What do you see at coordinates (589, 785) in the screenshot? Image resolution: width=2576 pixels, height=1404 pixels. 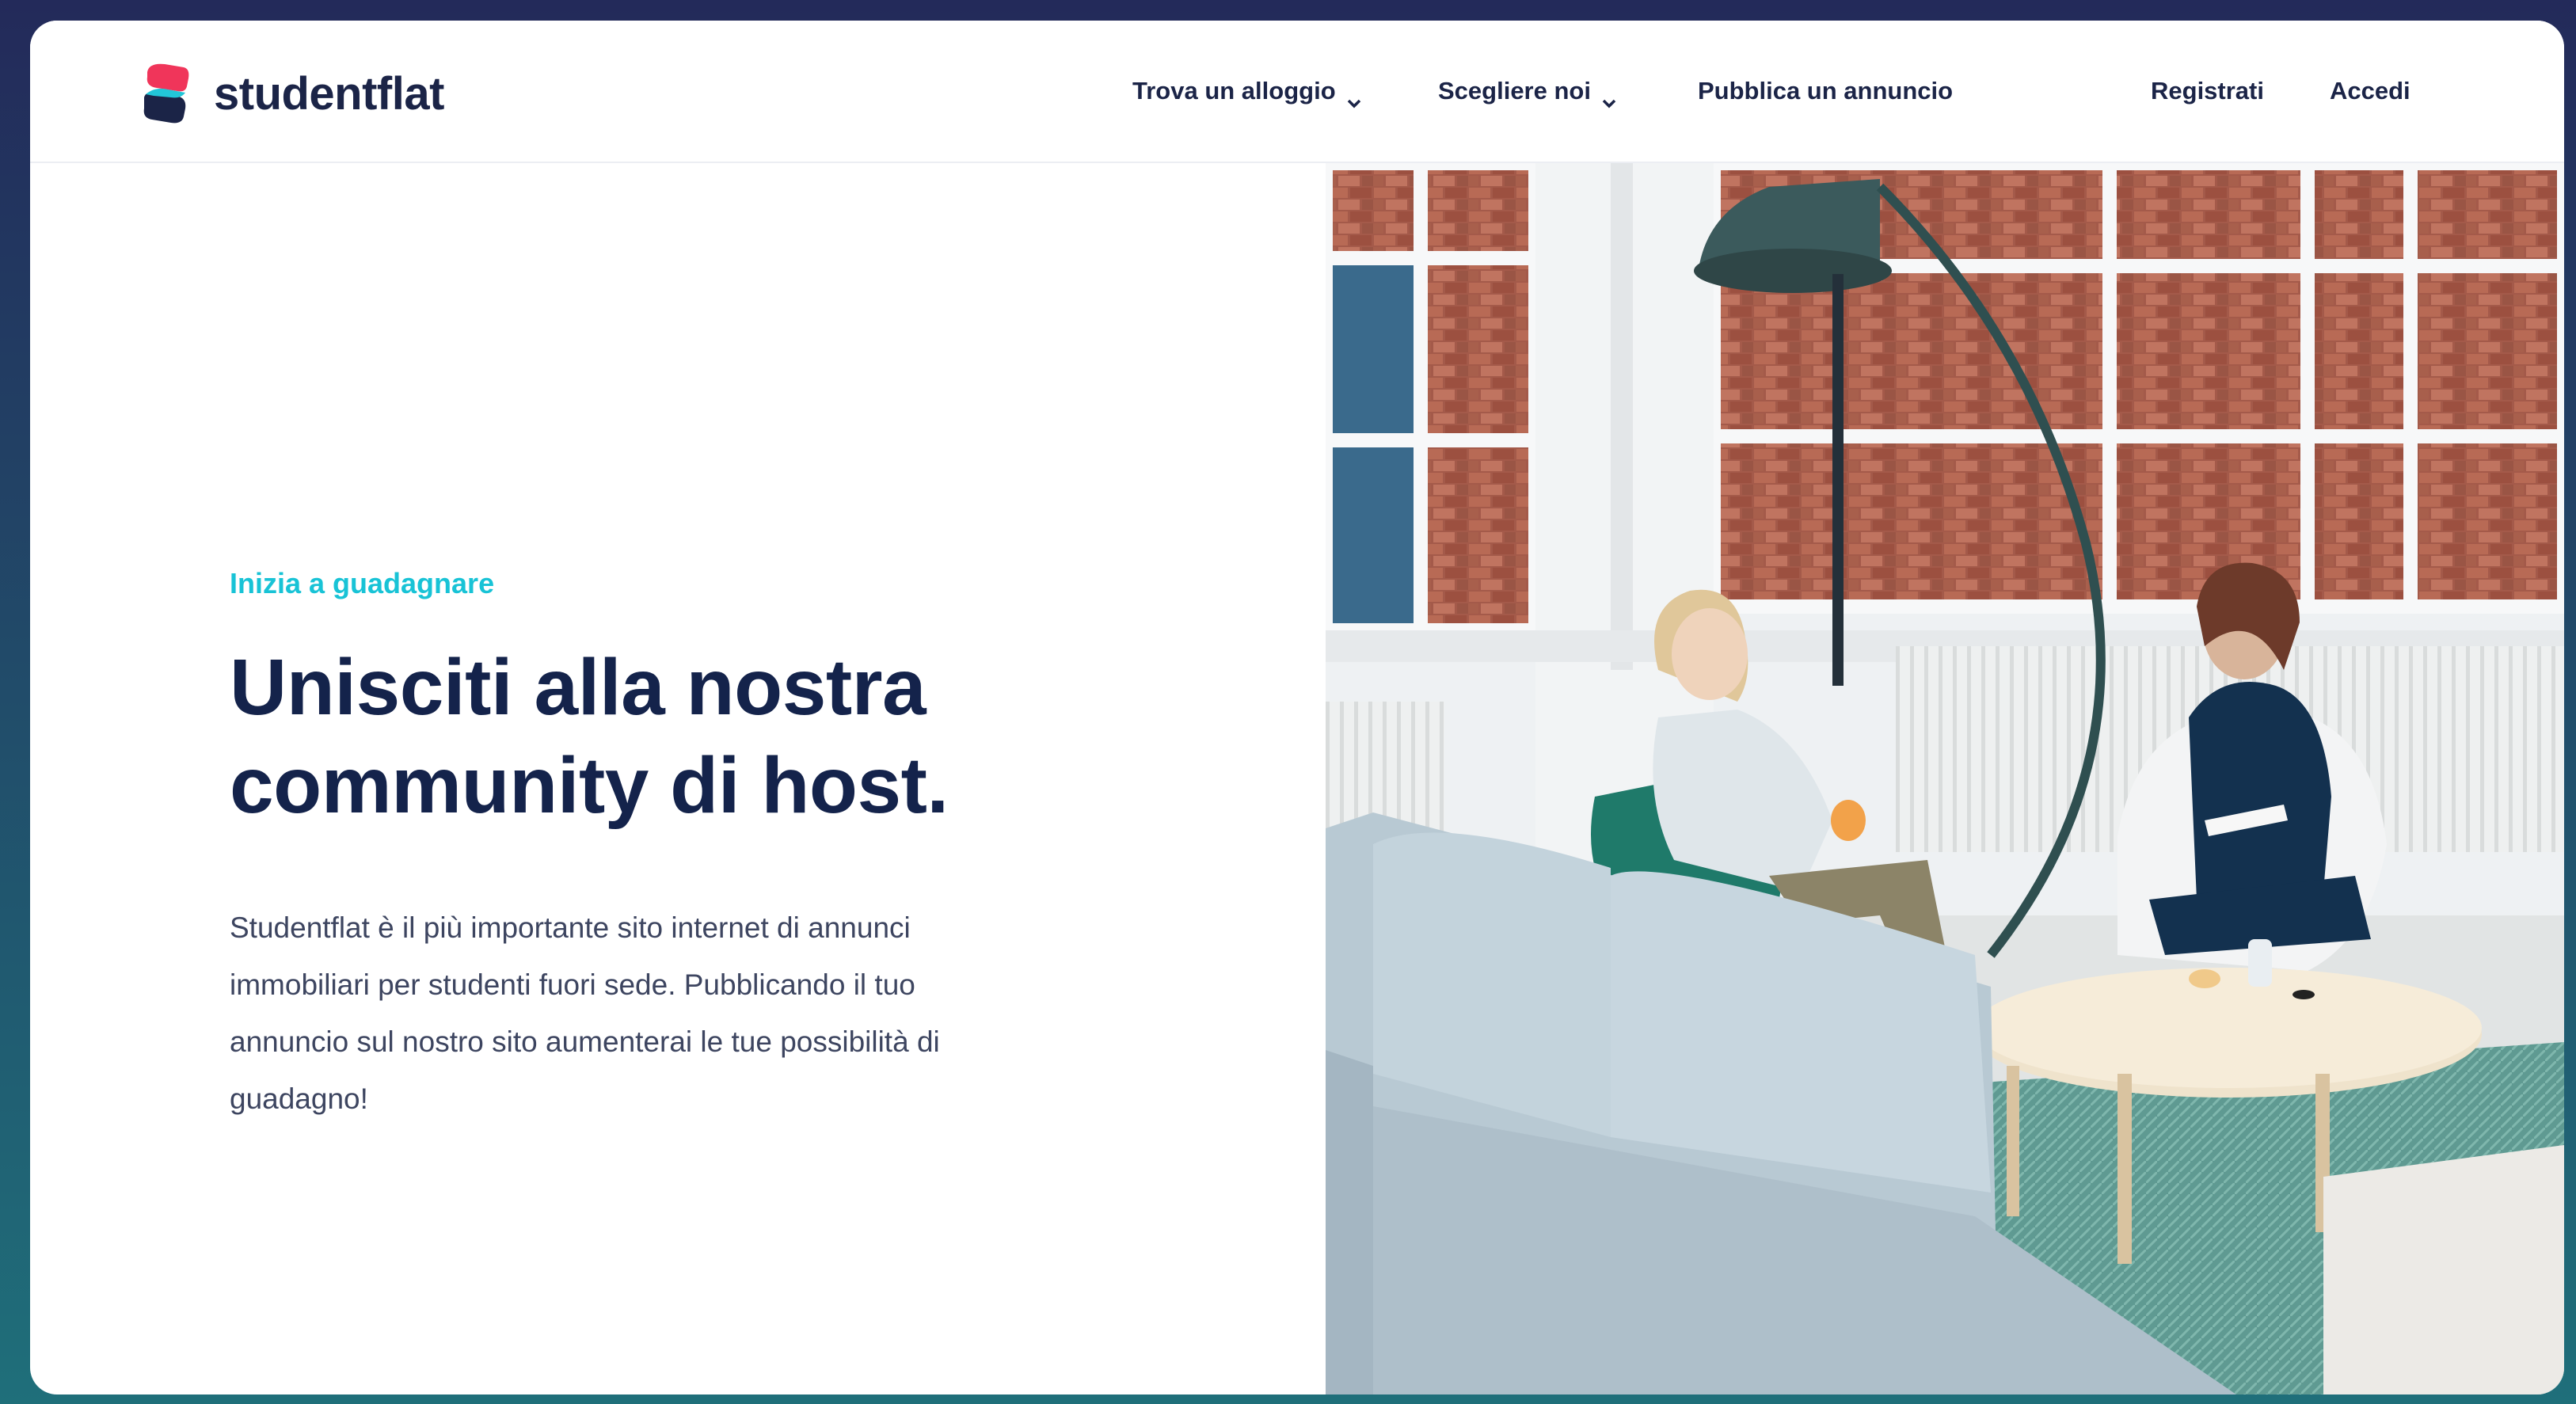 I see `headline-line-2: community di host.` at bounding box center [589, 785].